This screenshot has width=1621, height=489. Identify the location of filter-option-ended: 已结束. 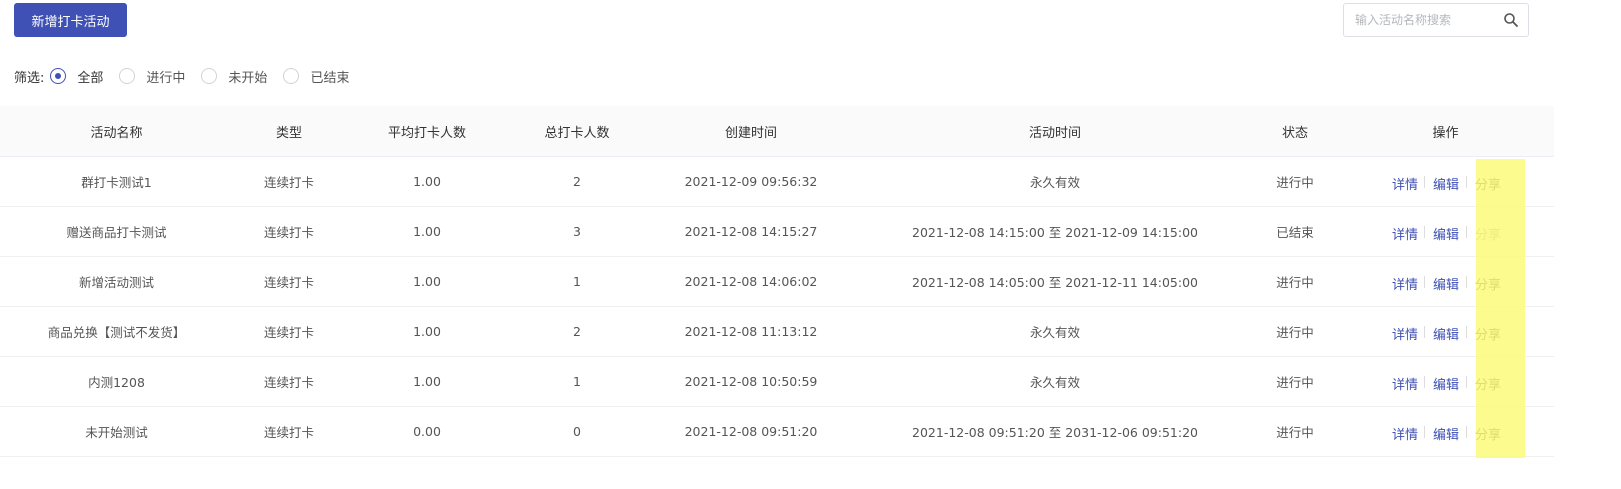
(316, 76).